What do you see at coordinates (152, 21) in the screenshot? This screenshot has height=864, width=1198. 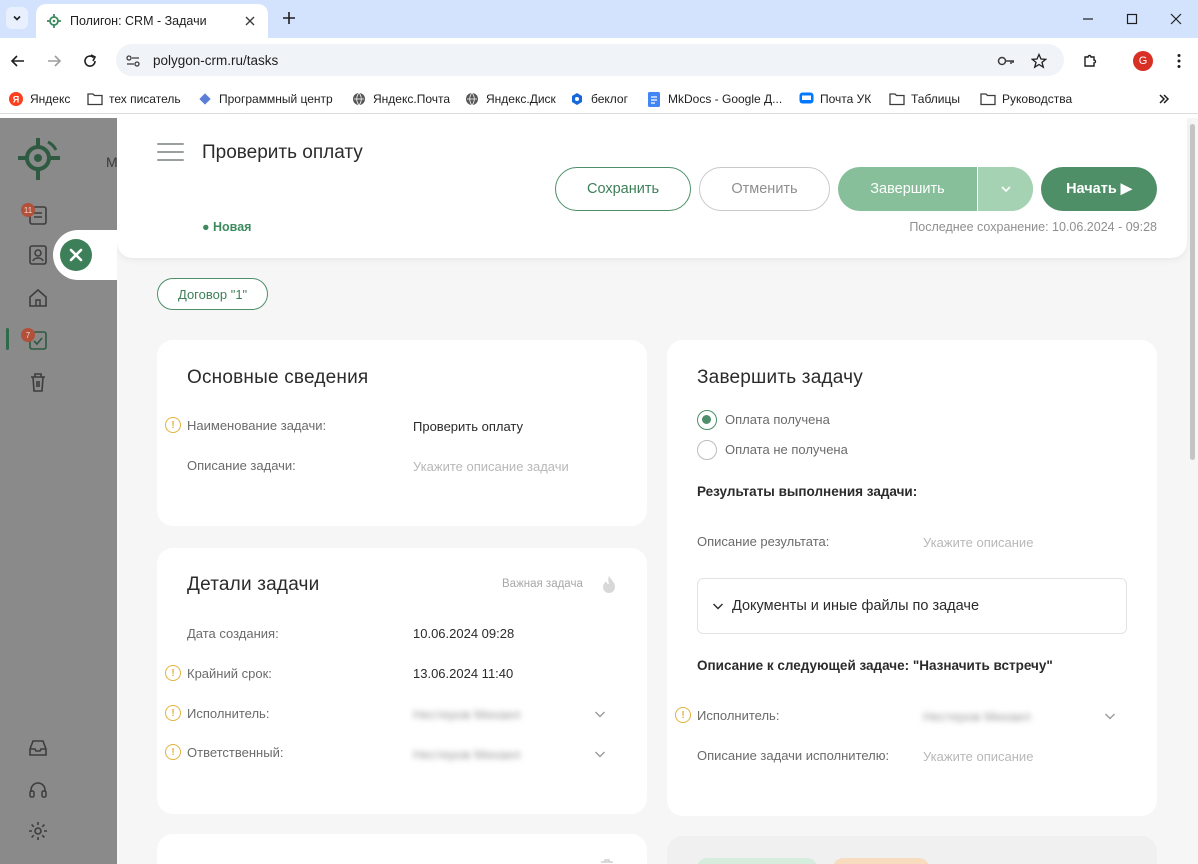 I see `browser-tab-active: Полигон: CRM - Задачи` at bounding box center [152, 21].